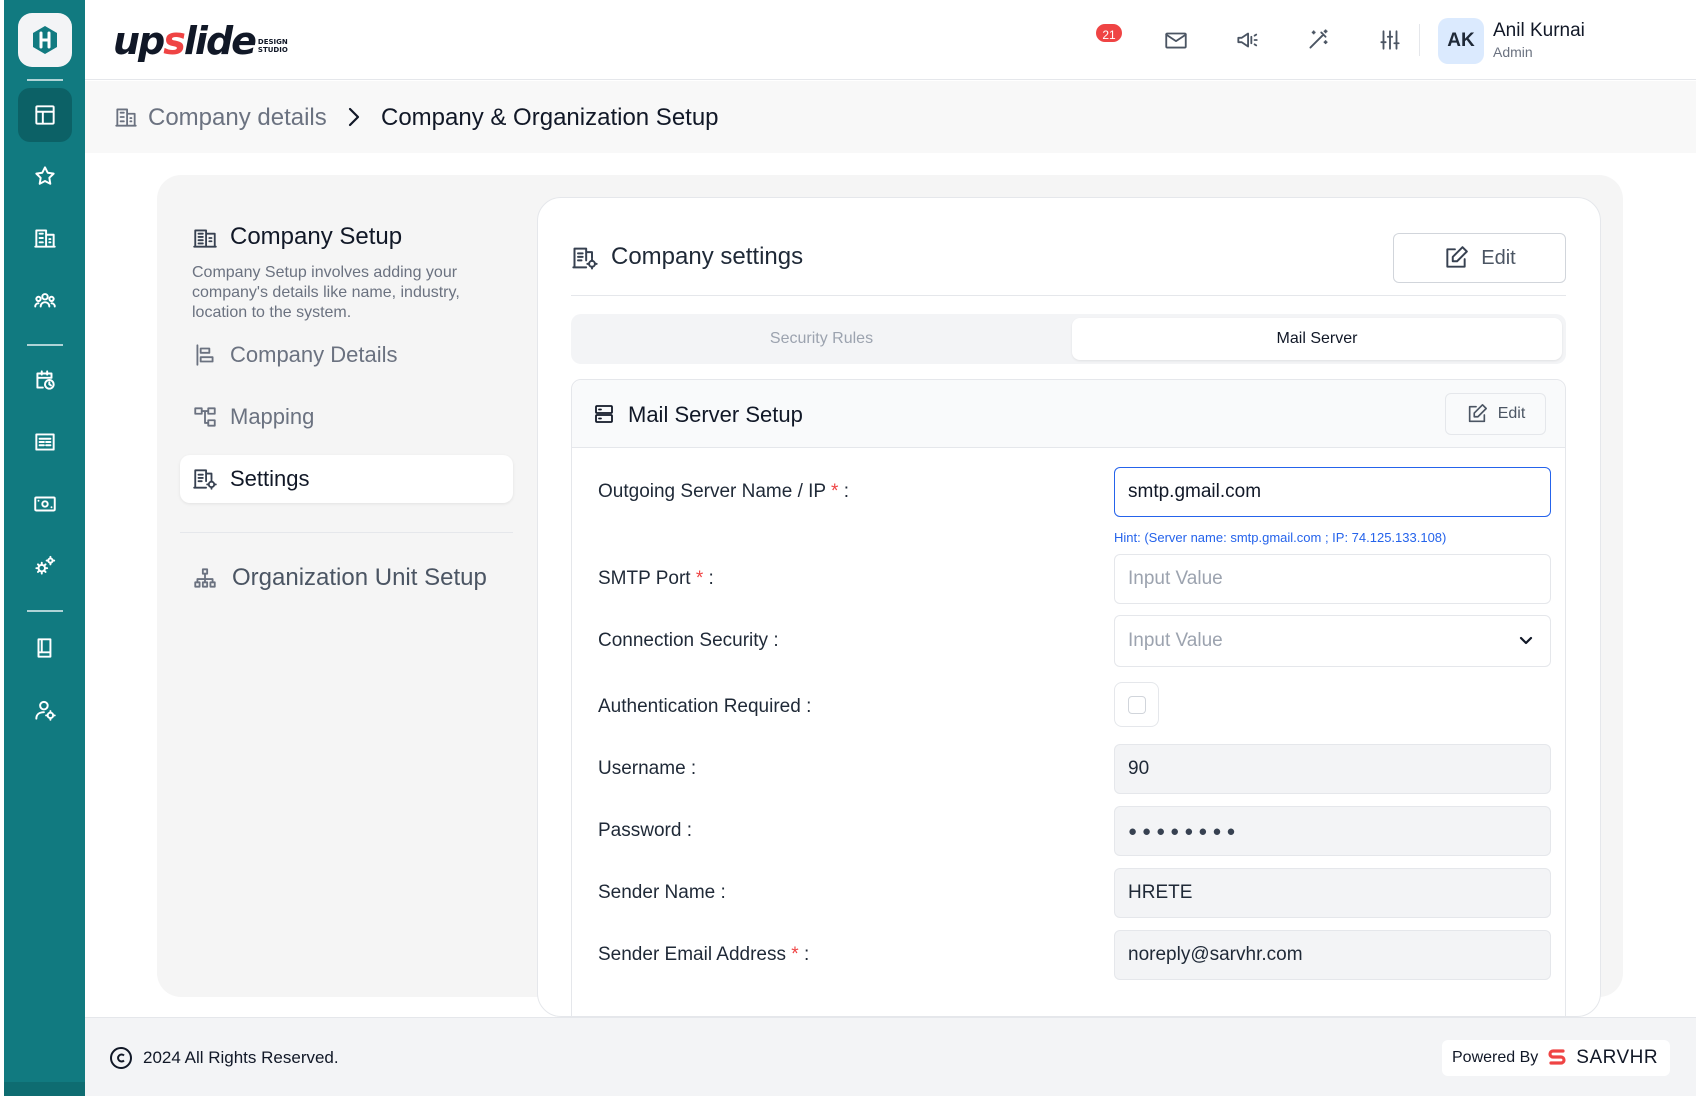 This screenshot has height=1096, width=1696. What do you see at coordinates (1109, 33) in the screenshot?
I see `notification-count-badge: 21` at bounding box center [1109, 33].